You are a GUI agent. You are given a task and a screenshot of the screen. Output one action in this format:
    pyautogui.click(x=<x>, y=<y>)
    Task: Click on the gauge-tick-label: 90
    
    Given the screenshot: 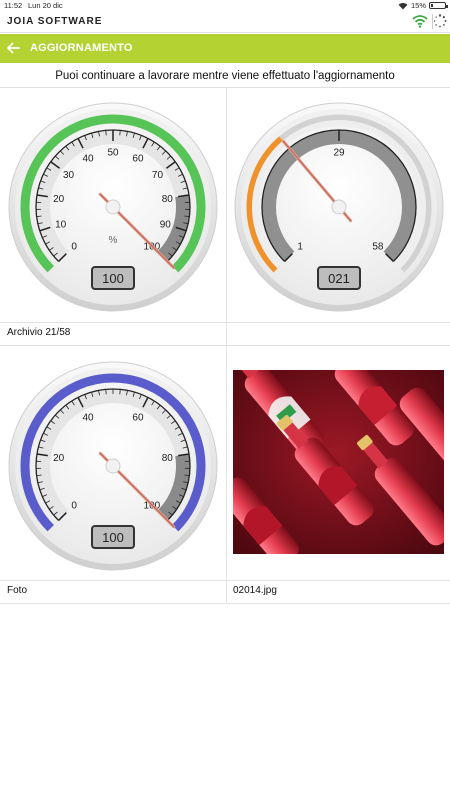 What is the action you would take?
    pyautogui.click(x=166, y=224)
    